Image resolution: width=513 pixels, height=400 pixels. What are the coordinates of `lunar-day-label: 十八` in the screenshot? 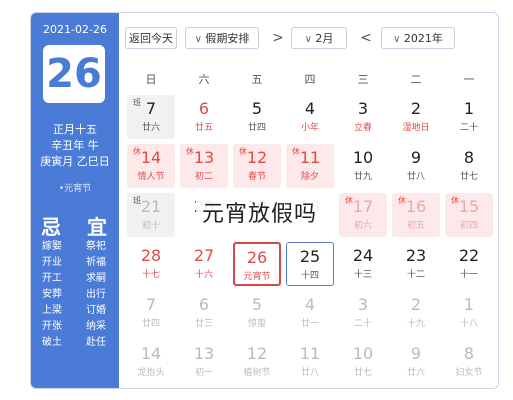 It's located at (468, 324).